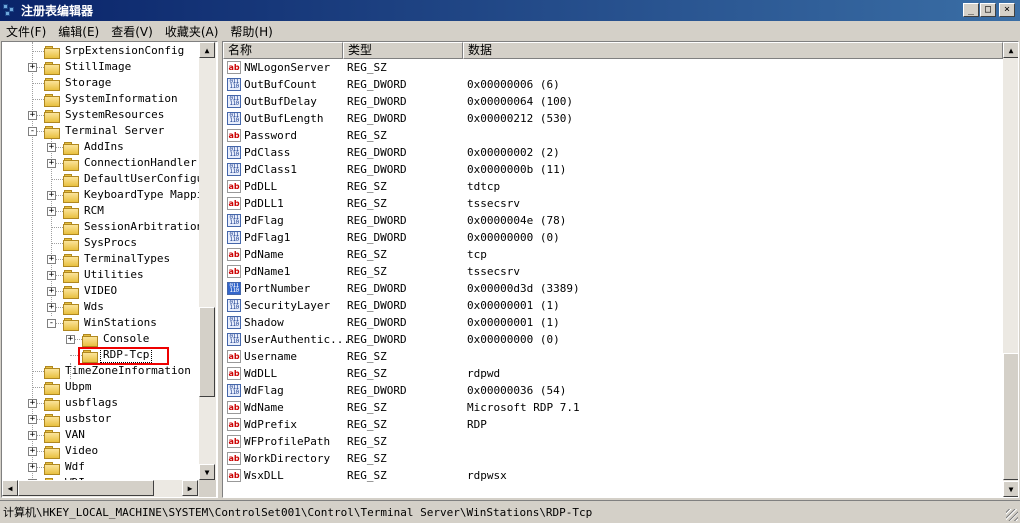 Image resolution: width=1020 pixels, height=523 pixels. Describe the element at coordinates (613, 220) in the screenshot. I see `value-row: 011 110 PdFlag REG_DWORD 0x0000004e (78)` at that location.